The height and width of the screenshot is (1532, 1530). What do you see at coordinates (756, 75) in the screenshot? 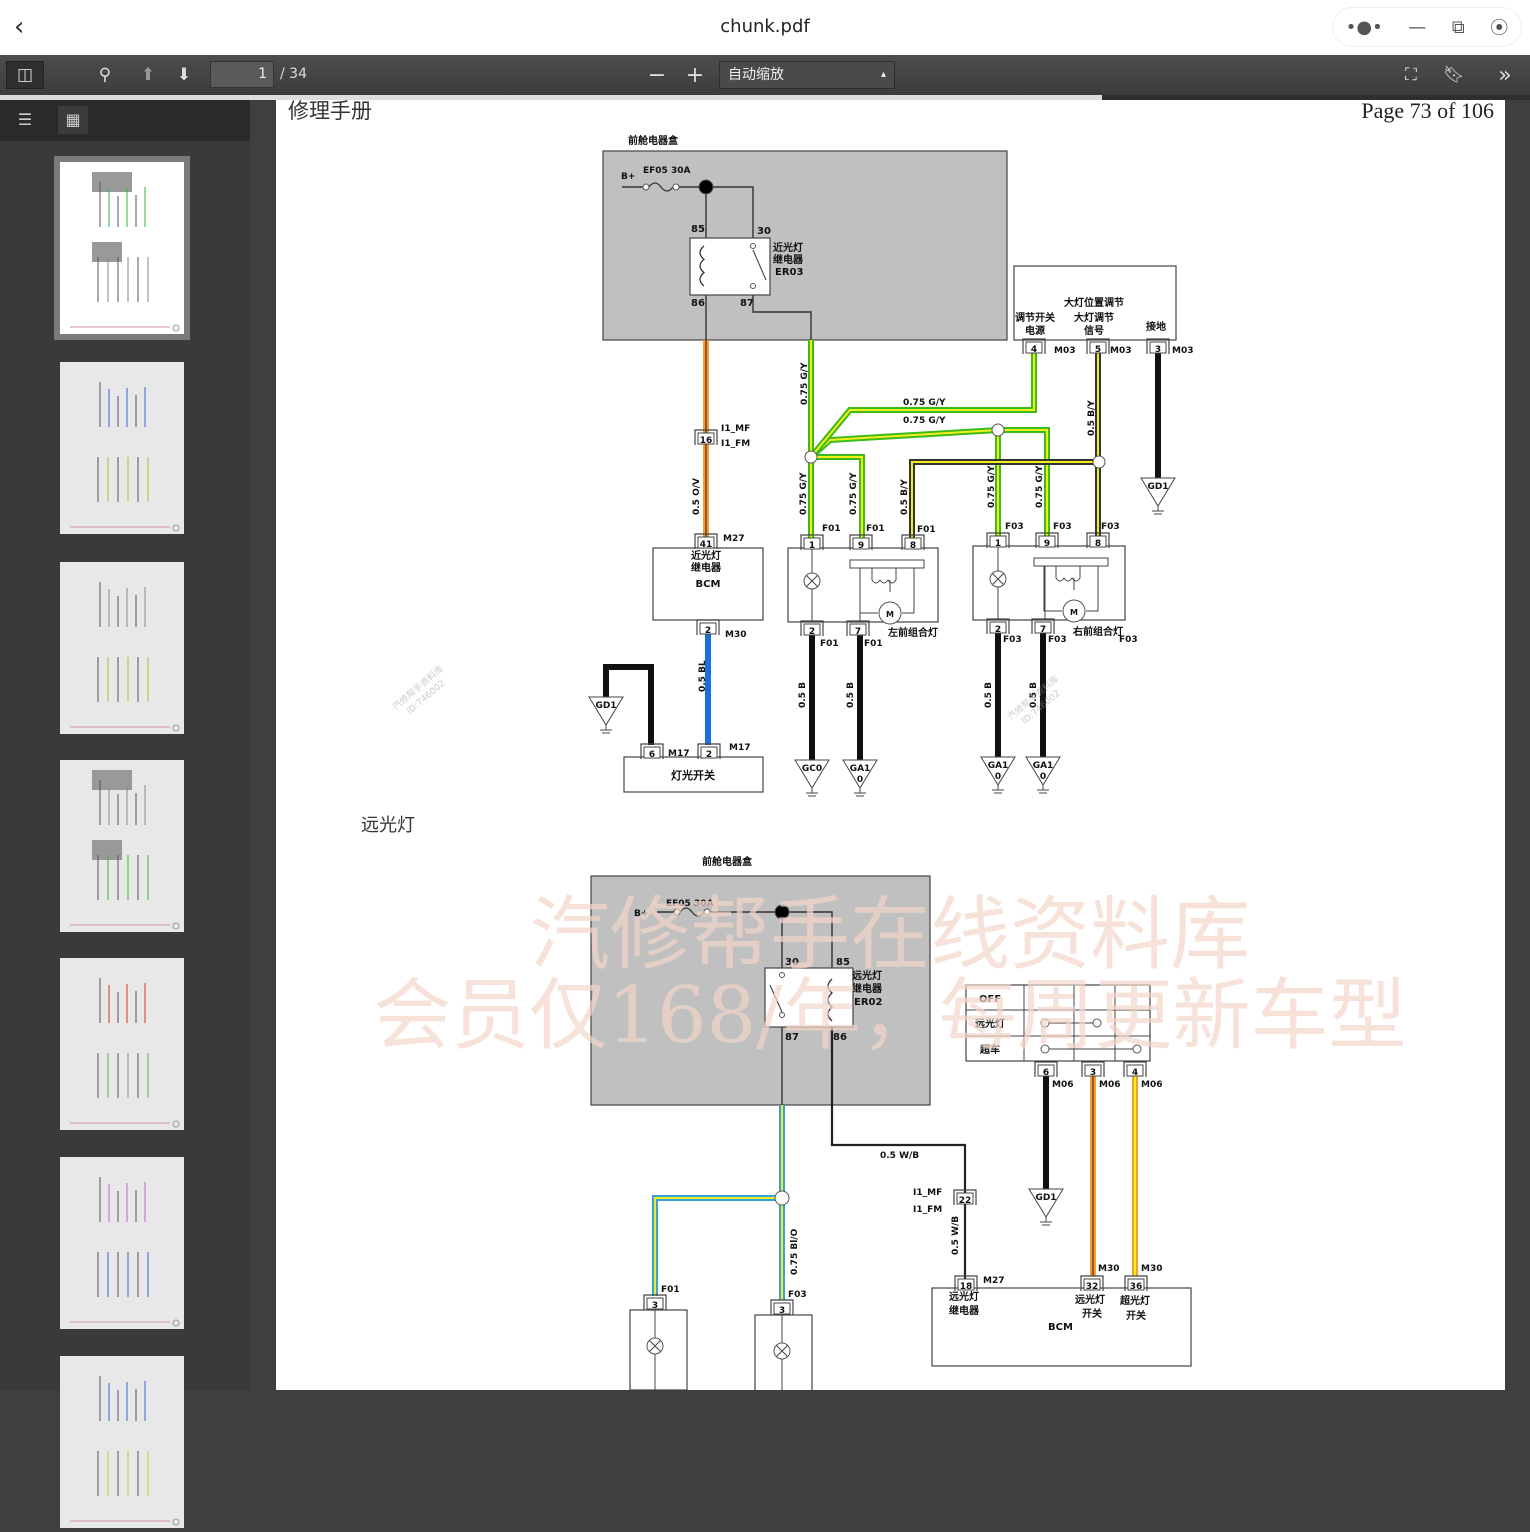
I see `zoom-select-value: 自动缩放` at bounding box center [756, 75].